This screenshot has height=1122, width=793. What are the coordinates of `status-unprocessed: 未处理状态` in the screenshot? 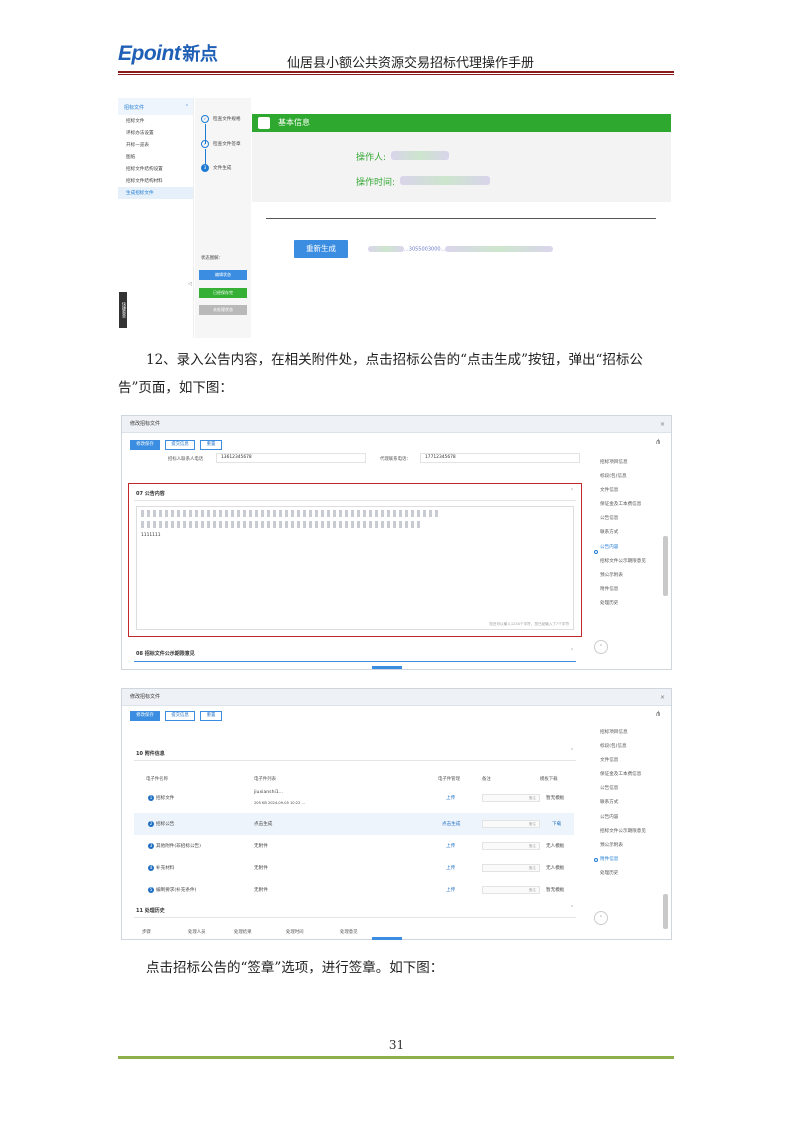 It's located at (223, 310).